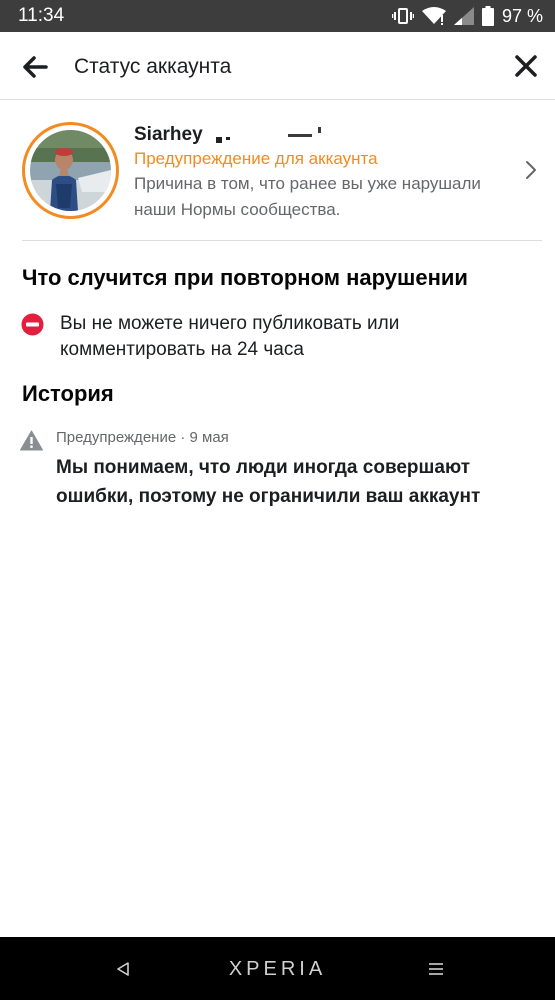  Describe the element at coordinates (277, 66) in the screenshot. I see `app-header: Статус аккаунта` at that location.